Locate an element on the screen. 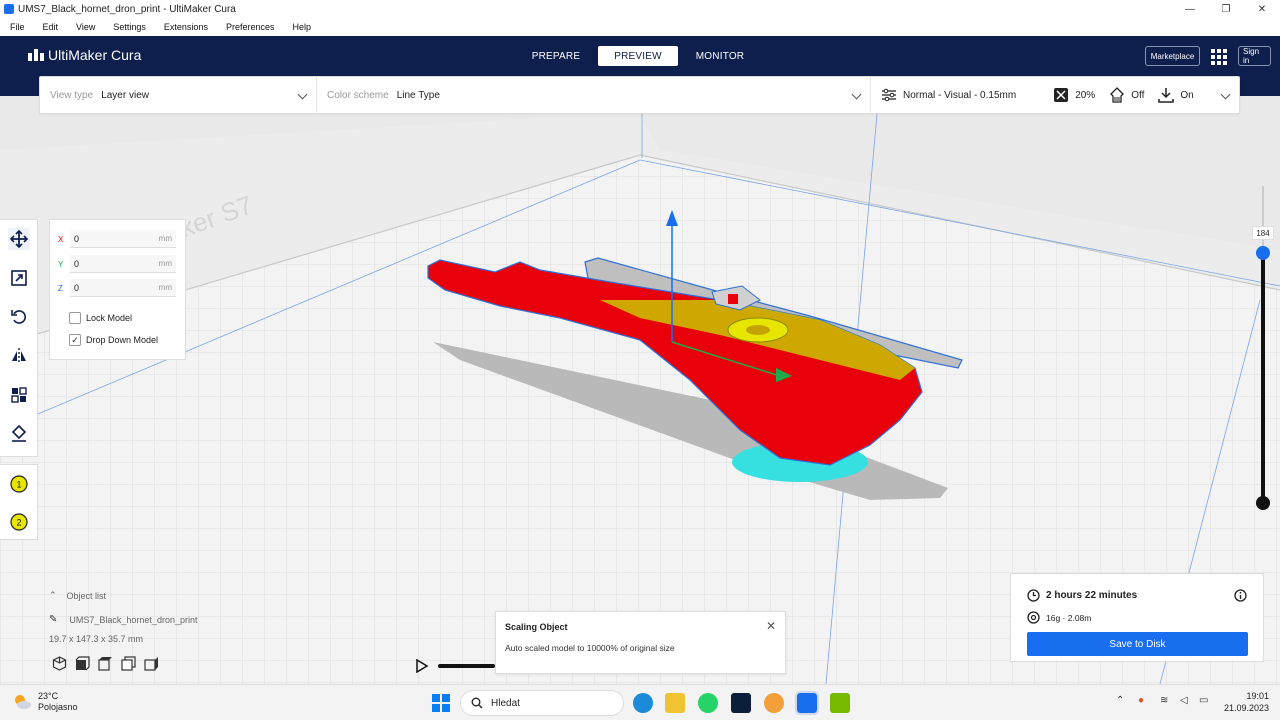  simulation-progress-slider is located at coordinates (466, 666).